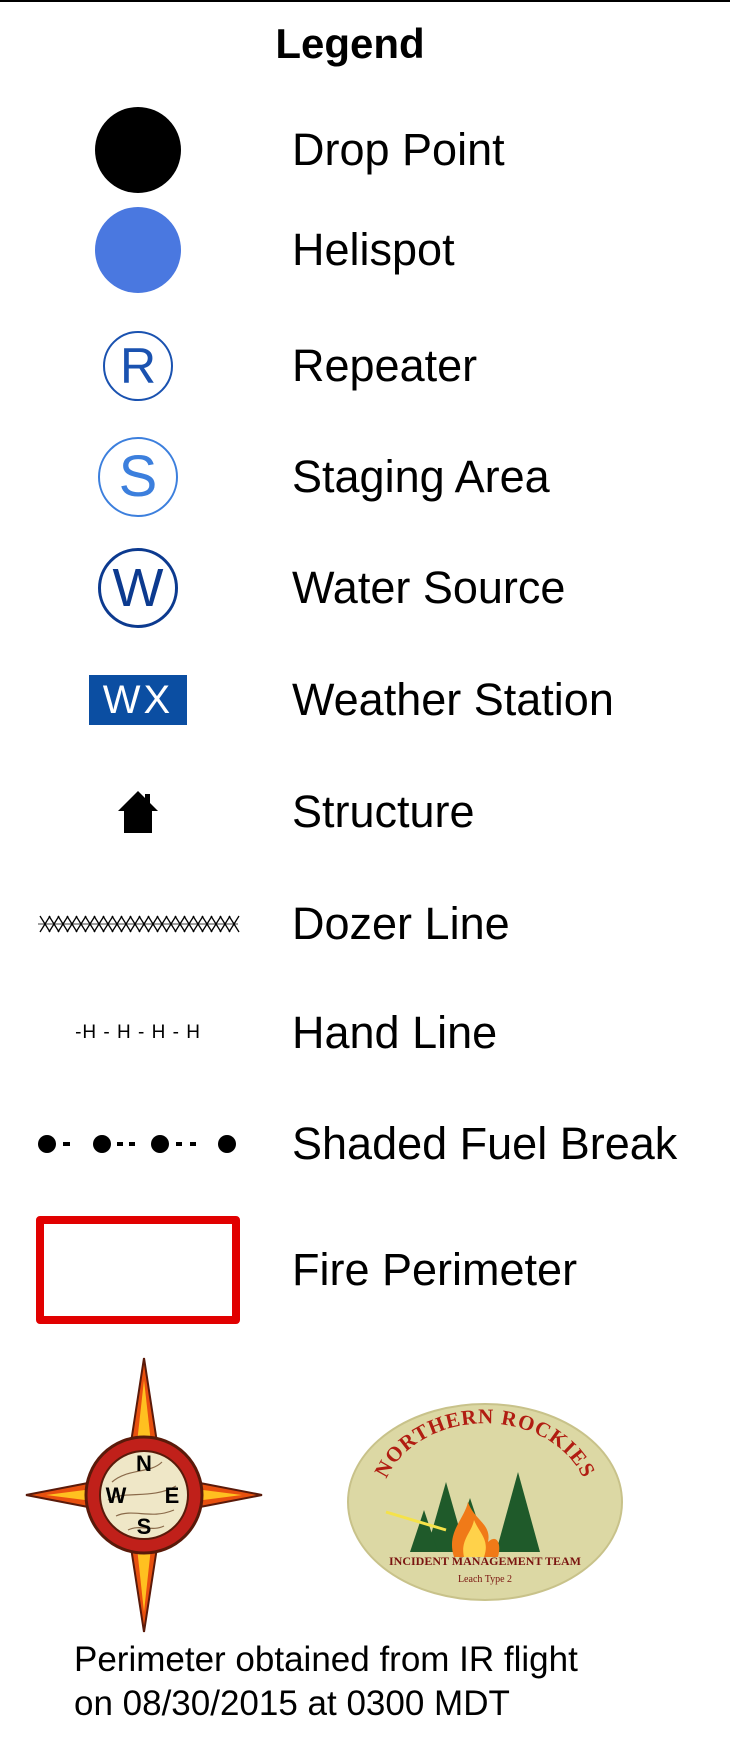 Image resolution: width=730 pixels, height=1750 pixels. Describe the element at coordinates (138, 477) in the screenshot. I see `staging-area-icon: S` at that location.